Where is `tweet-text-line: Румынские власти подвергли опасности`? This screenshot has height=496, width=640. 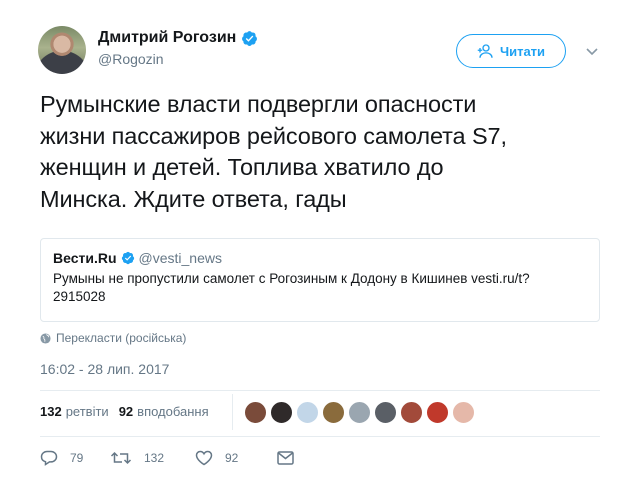
tweet-text-line: Румынские власти подвергли опасности is located at coordinates (258, 104).